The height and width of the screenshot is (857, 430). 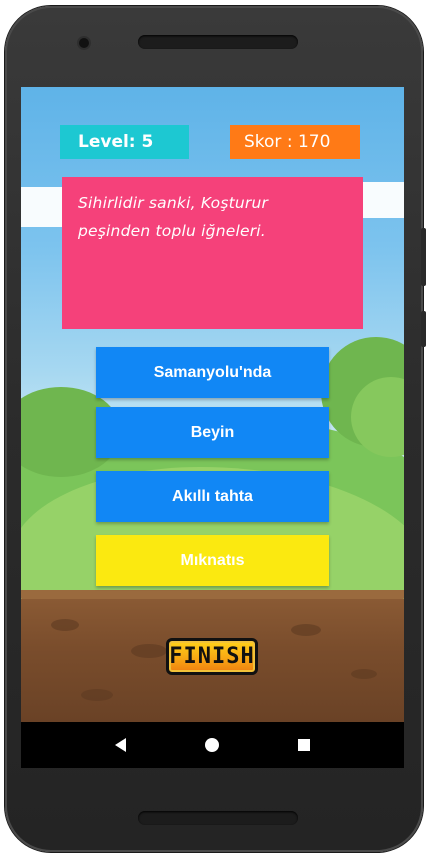 What do you see at coordinates (212, 372) in the screenshot?
I see `answer-button-1: Samanyolu'nda` at bounding box center [212, 372].